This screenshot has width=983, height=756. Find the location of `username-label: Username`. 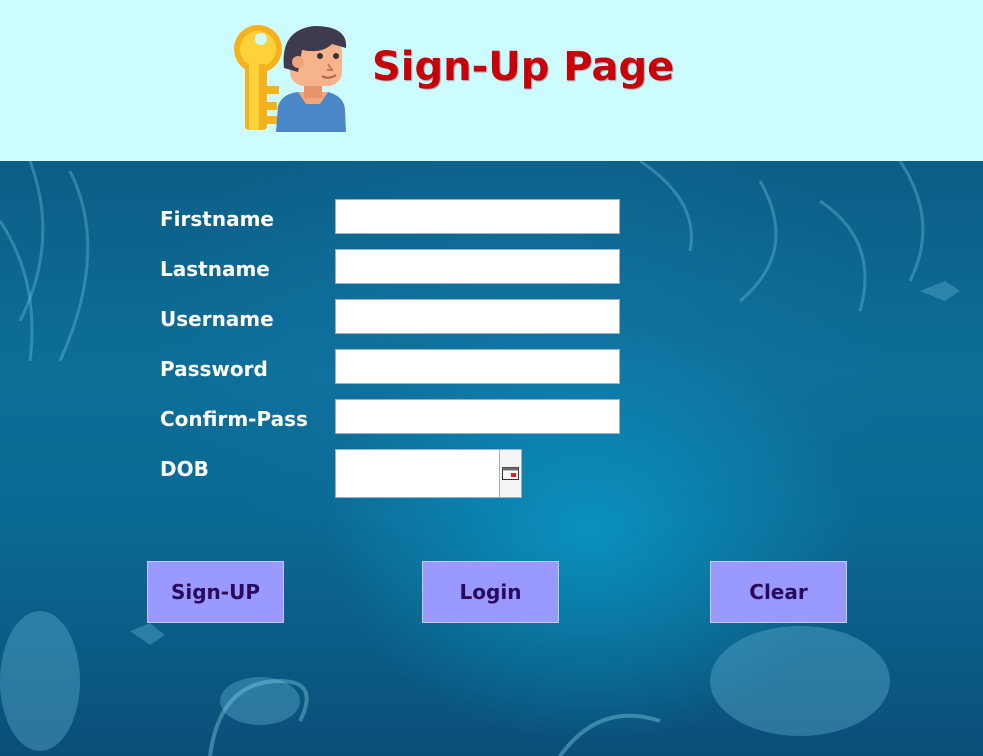

username-label: Username is located at coordinates (217, 319).